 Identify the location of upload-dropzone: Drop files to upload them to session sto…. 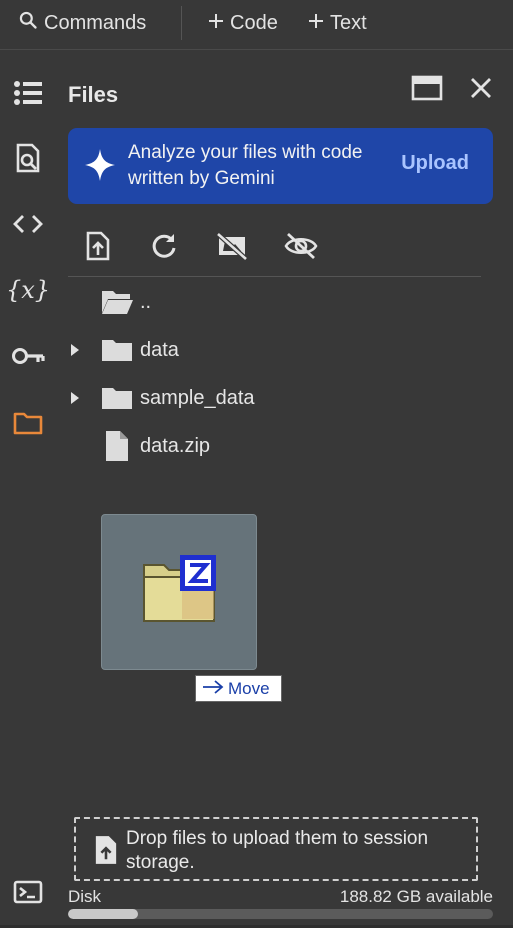
(276, 849).